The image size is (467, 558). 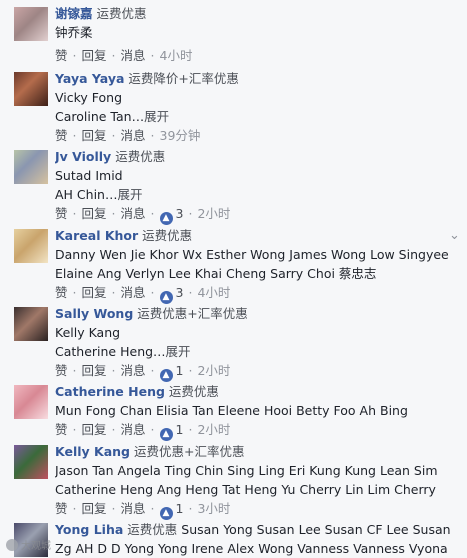 I want to click on truncated-names: Caroline Tan…展开, so click(x=258, y=116).